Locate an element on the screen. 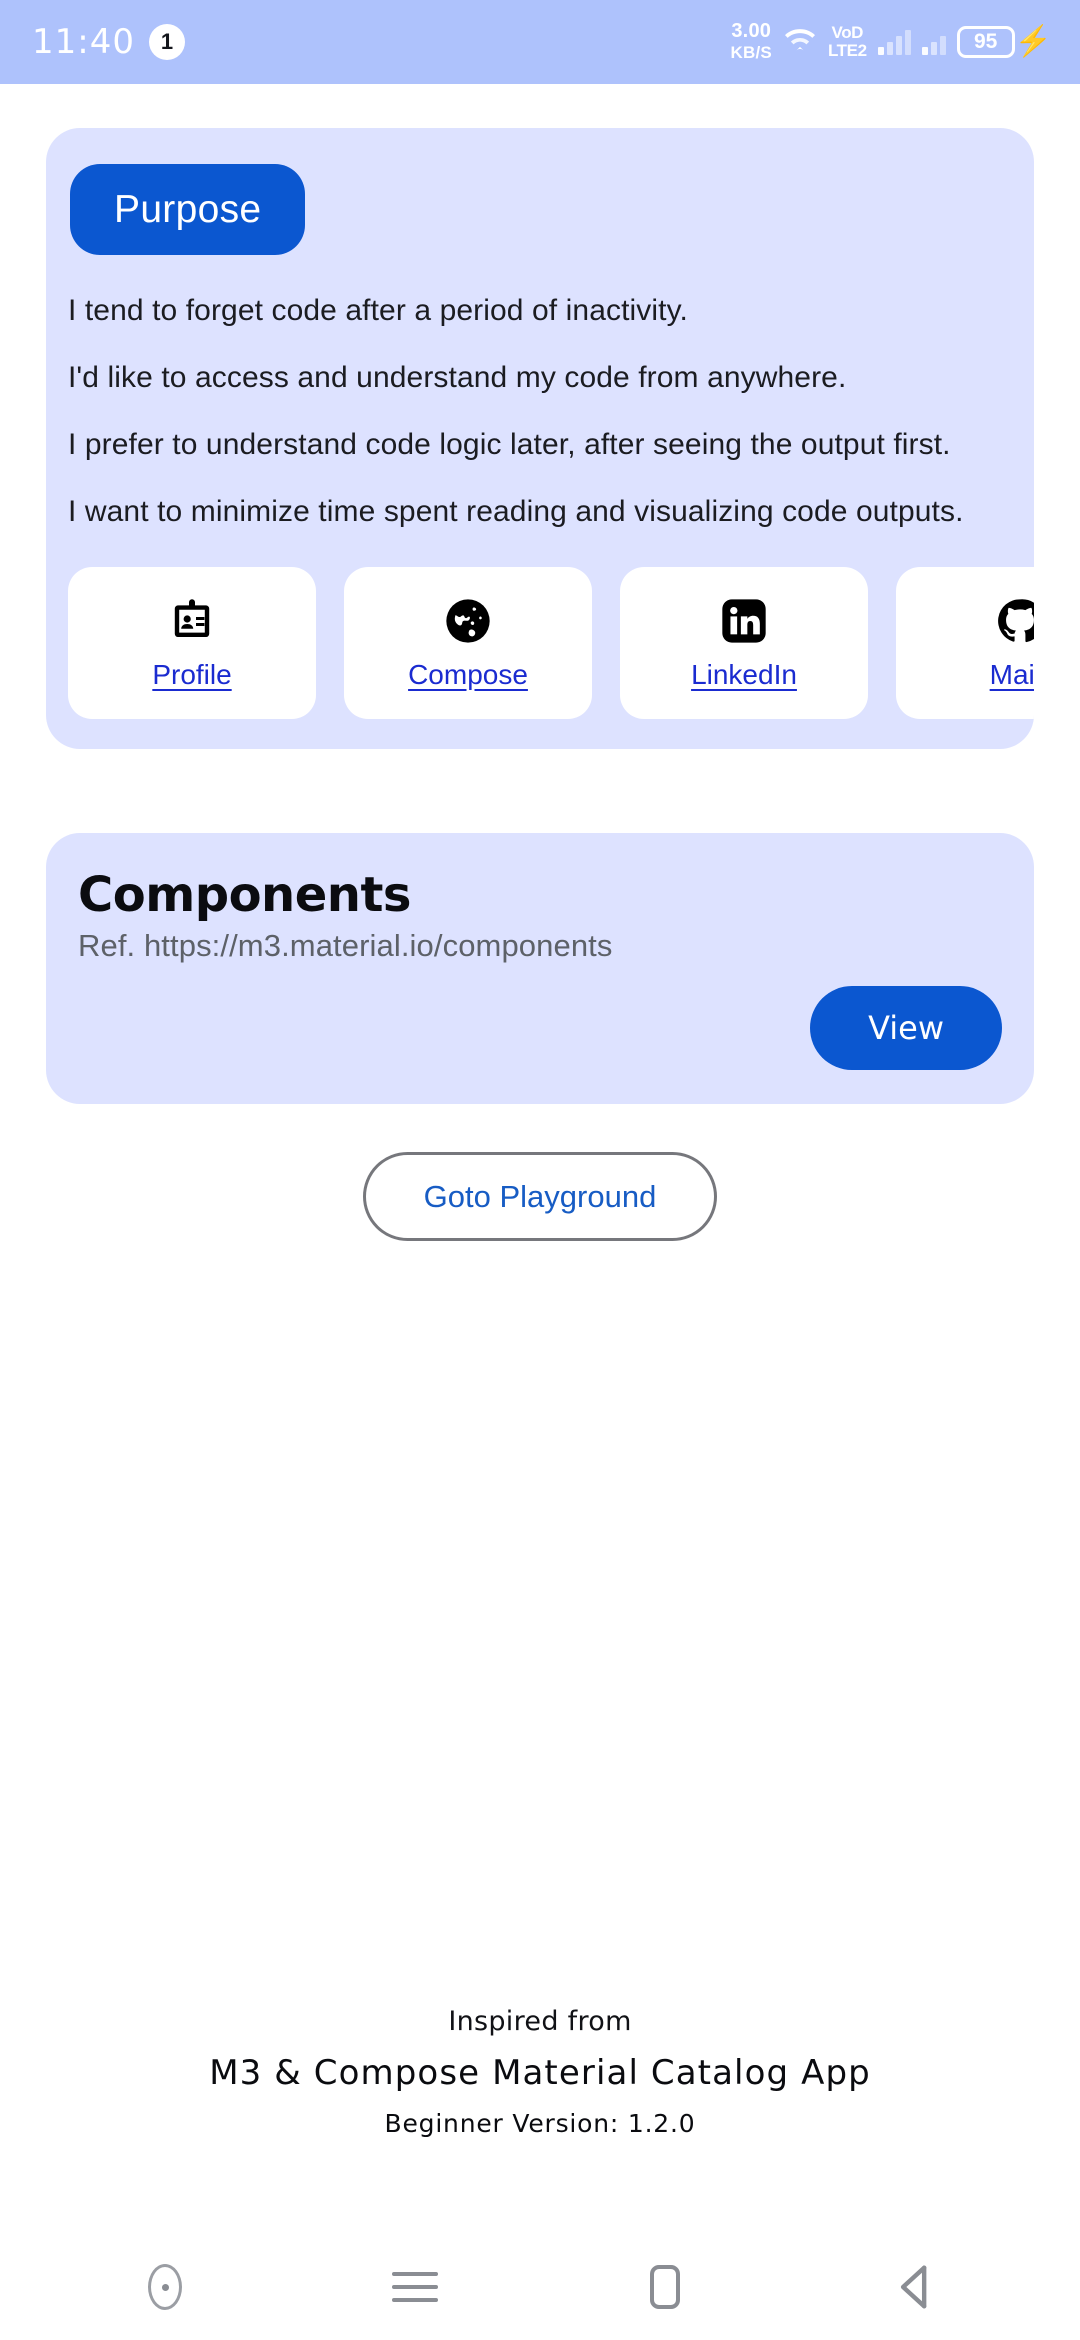  link-tile-row: Profile Compose LinkedIn Mai is located at coordinates (540, 626).